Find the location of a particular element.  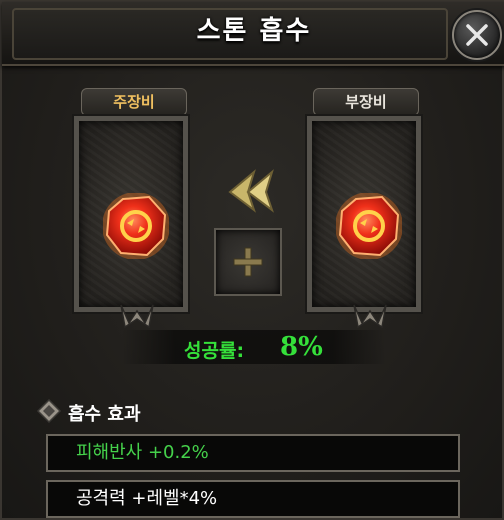

plus-icon is located at coordinates (248, 262).